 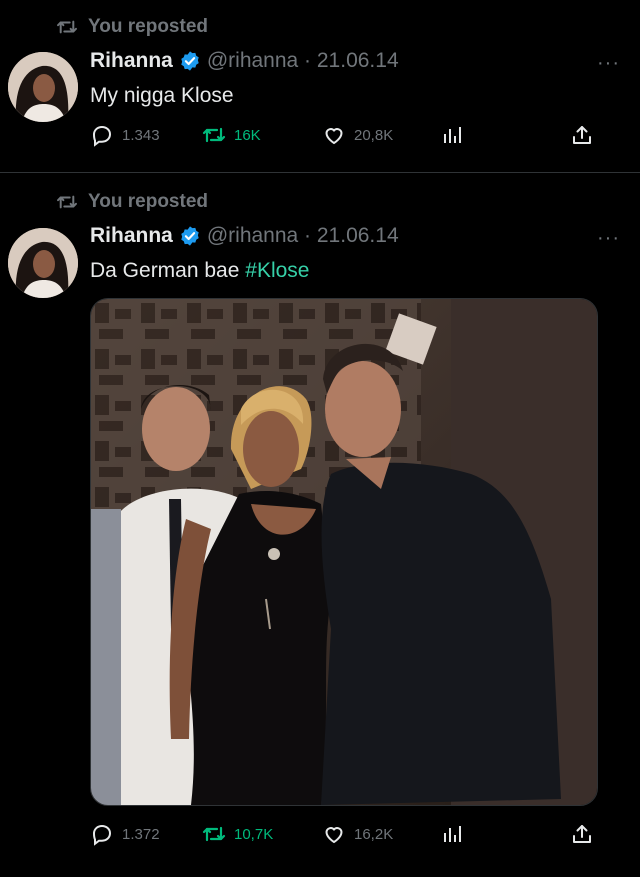 I want to click on repost-button: 16K, so click(x=231, y=135).